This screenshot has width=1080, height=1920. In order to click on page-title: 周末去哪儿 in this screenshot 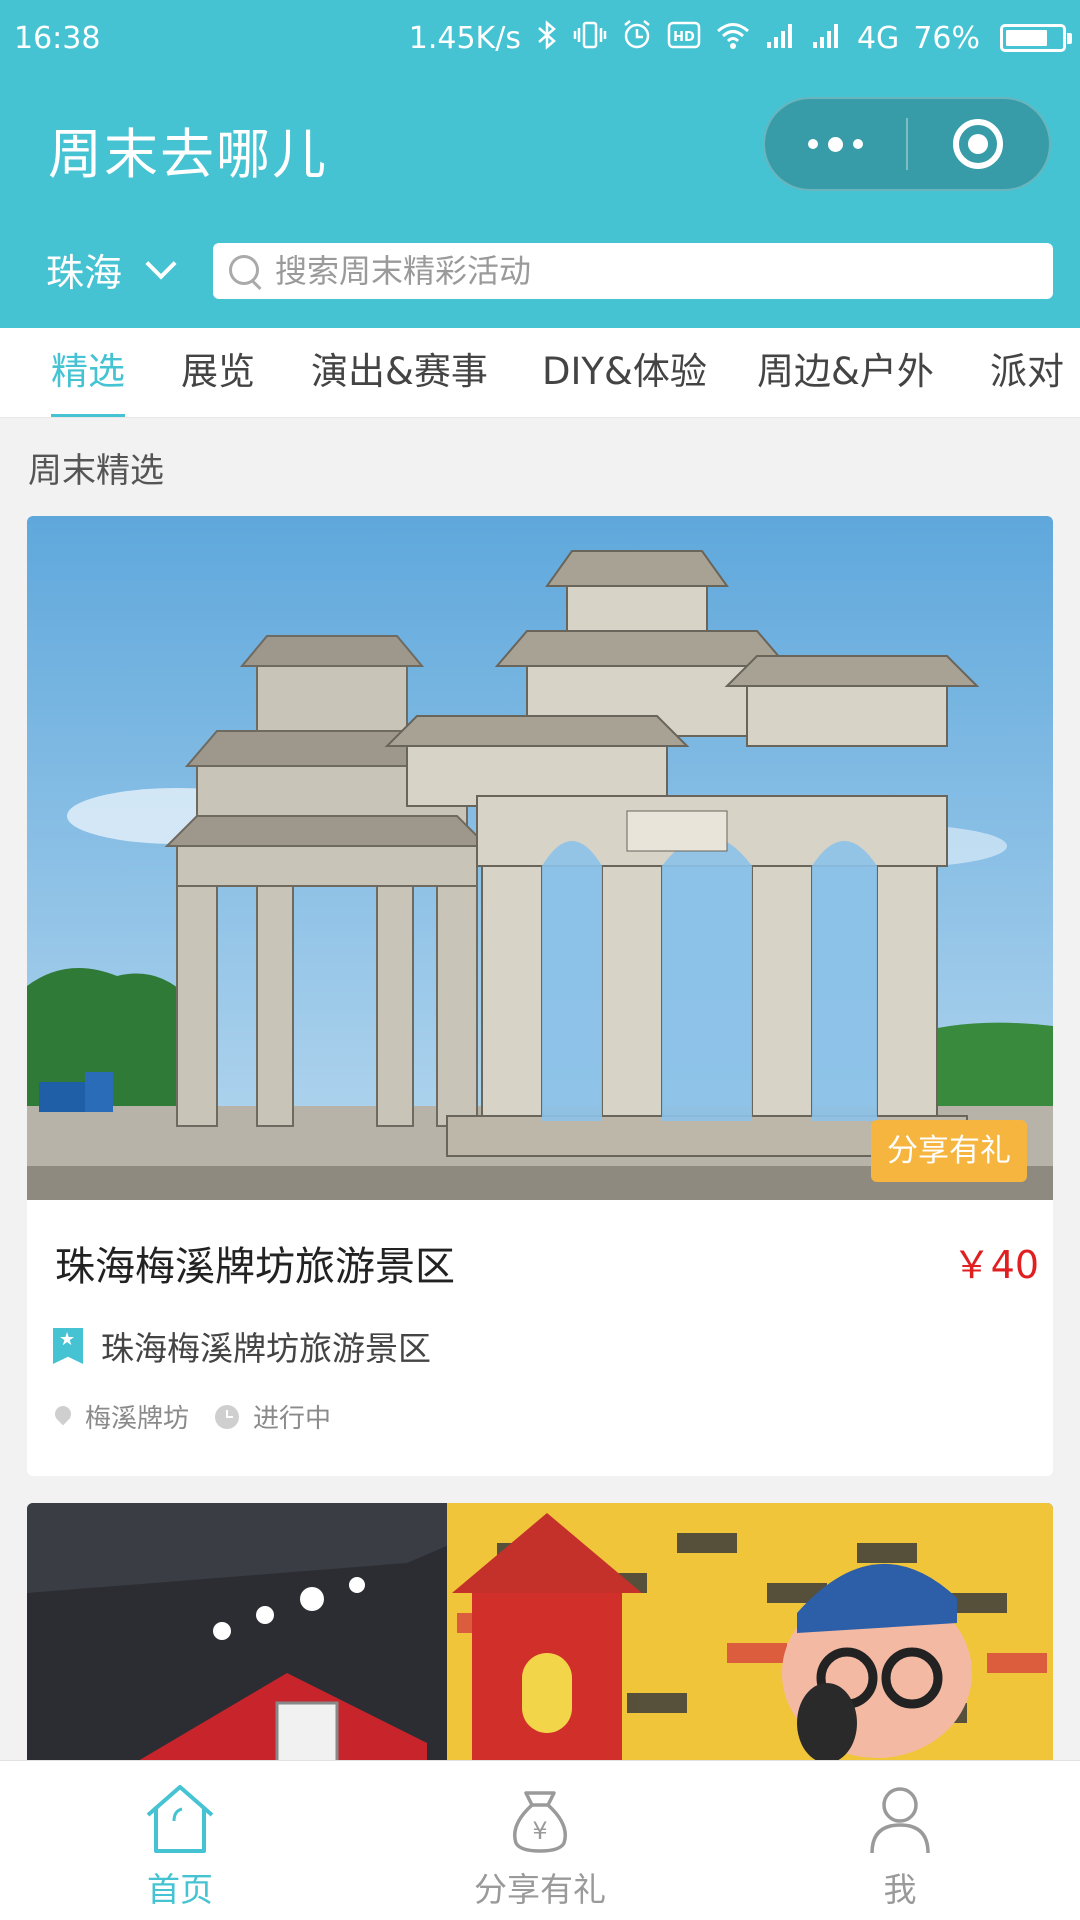, I will do `click(188, 154)`.